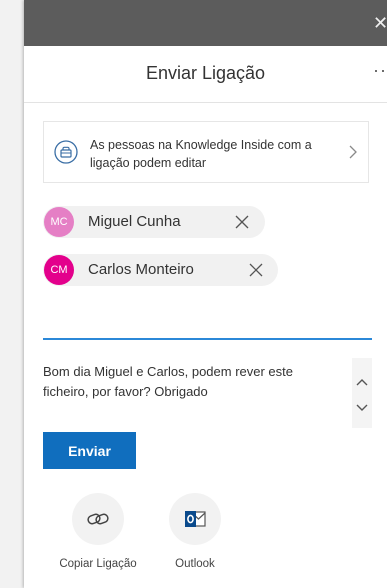  What do you see at coordinates (205, 23) in the screenshot?
I see `title-bar: ✕` at bounding box center [205, 23].